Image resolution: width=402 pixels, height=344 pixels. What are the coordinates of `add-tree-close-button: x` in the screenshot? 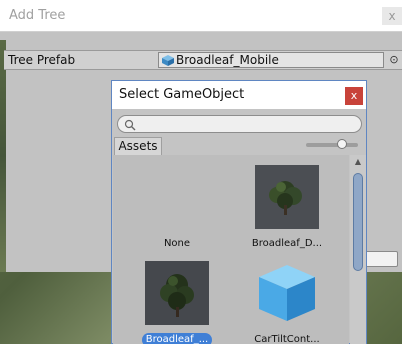 It's located at (392, 16).